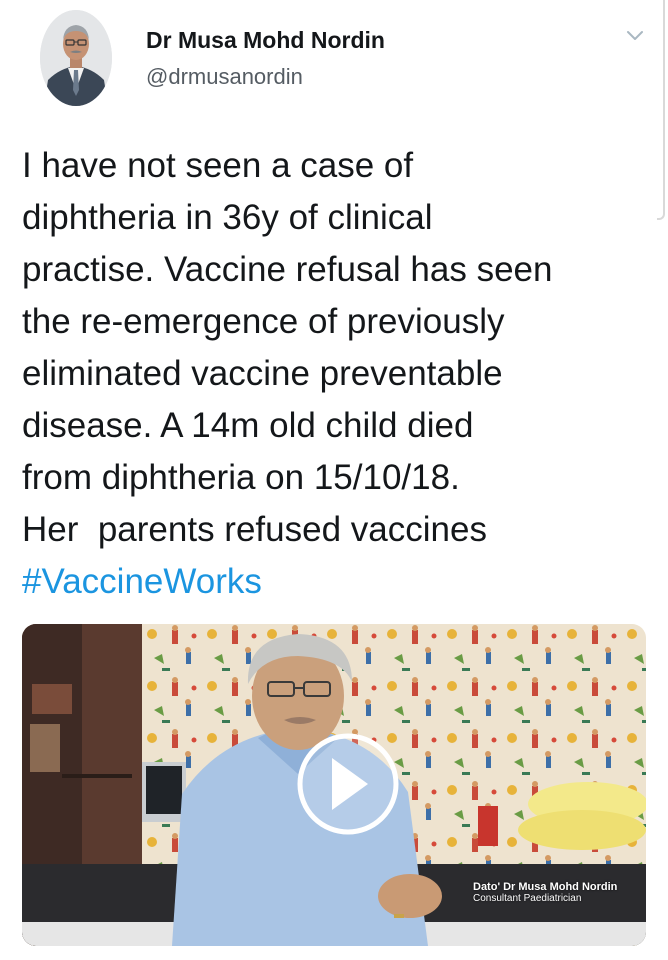 The width and height of the screenshot is (668, 960). I want to click on tweet-text-line: I have not seen a case of, so click(218, 165).